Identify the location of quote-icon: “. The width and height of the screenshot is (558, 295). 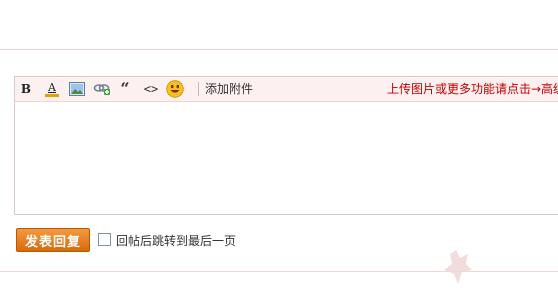
(125, 88).